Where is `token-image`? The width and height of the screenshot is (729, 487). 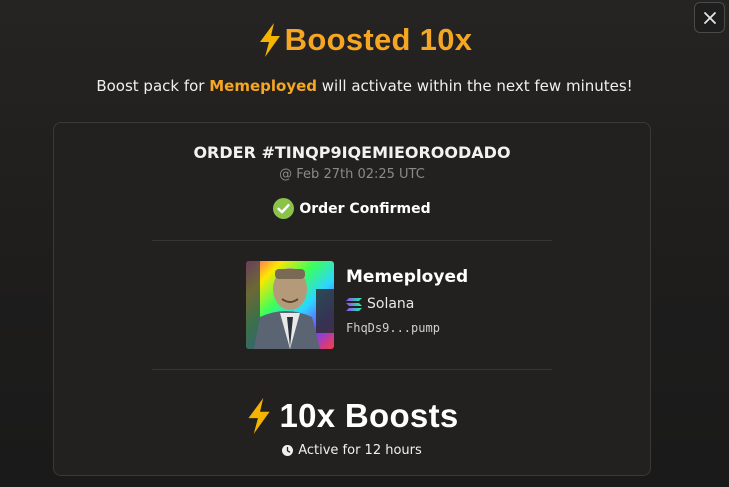 token-image is located at coordinates (290, 305).